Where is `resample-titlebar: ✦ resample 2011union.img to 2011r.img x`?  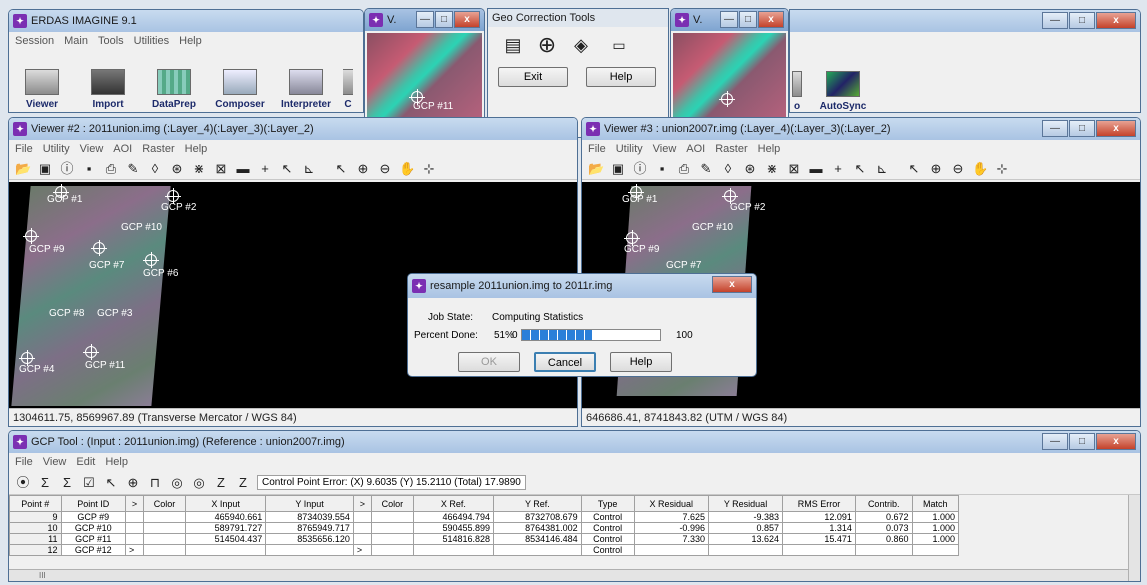 resample-titlebar: ✦ resample 2011union.img to 2011r.img x is located at coordinates (582, 286).